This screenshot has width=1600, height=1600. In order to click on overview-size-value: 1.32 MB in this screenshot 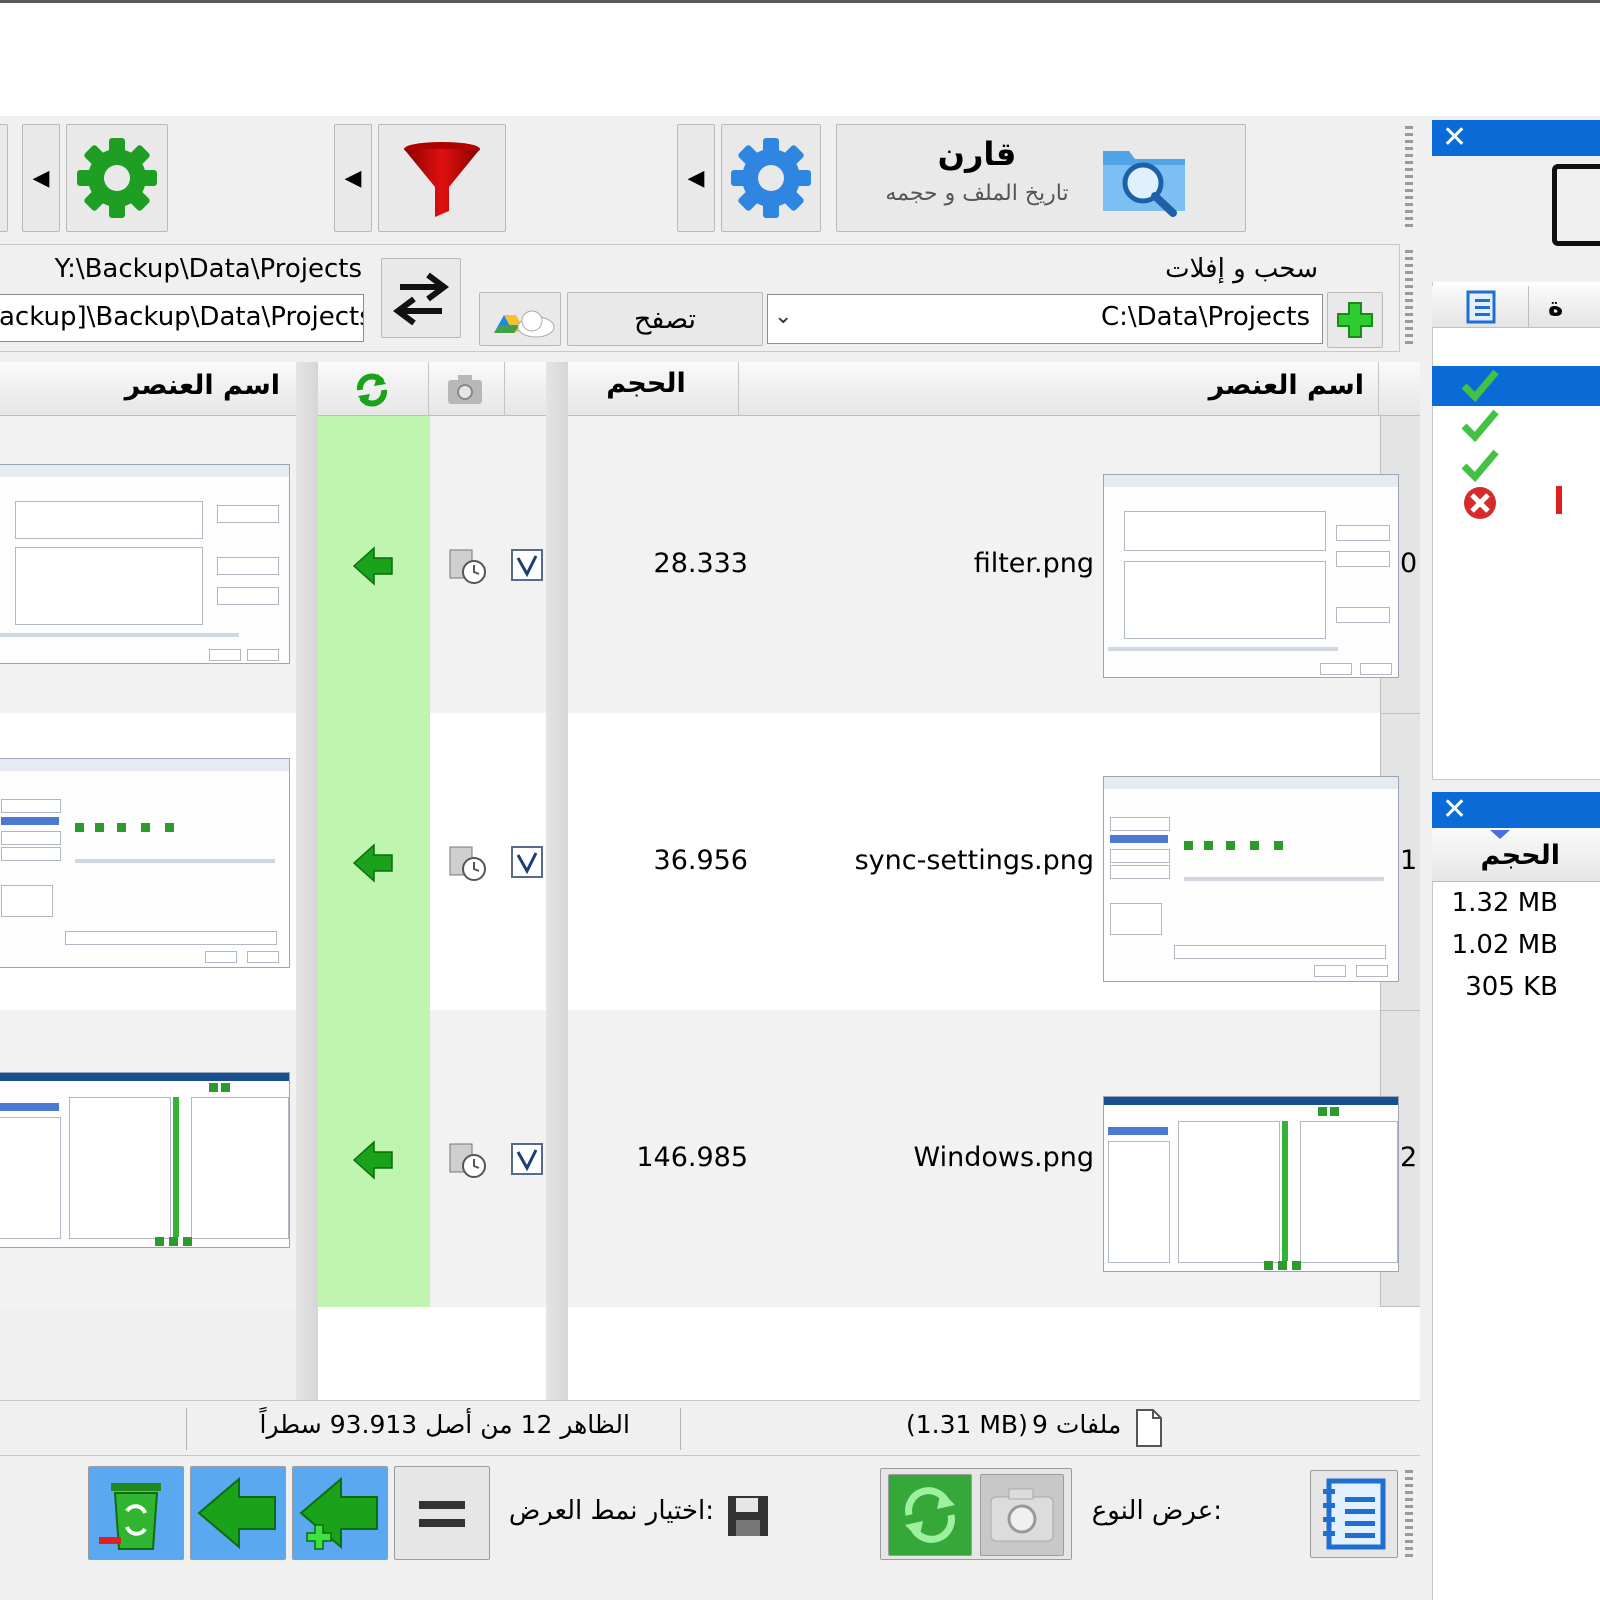, I will do `click(1504, 903)`.